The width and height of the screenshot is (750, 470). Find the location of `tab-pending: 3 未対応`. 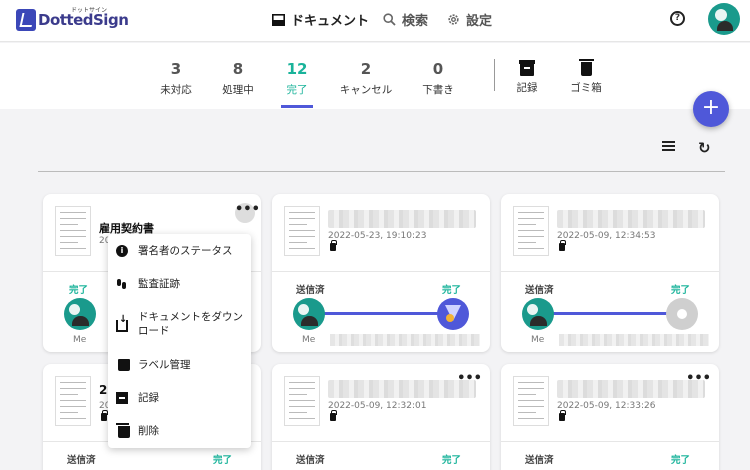

tab-pending: 3 未対応 is located at coordinates (176, 78).